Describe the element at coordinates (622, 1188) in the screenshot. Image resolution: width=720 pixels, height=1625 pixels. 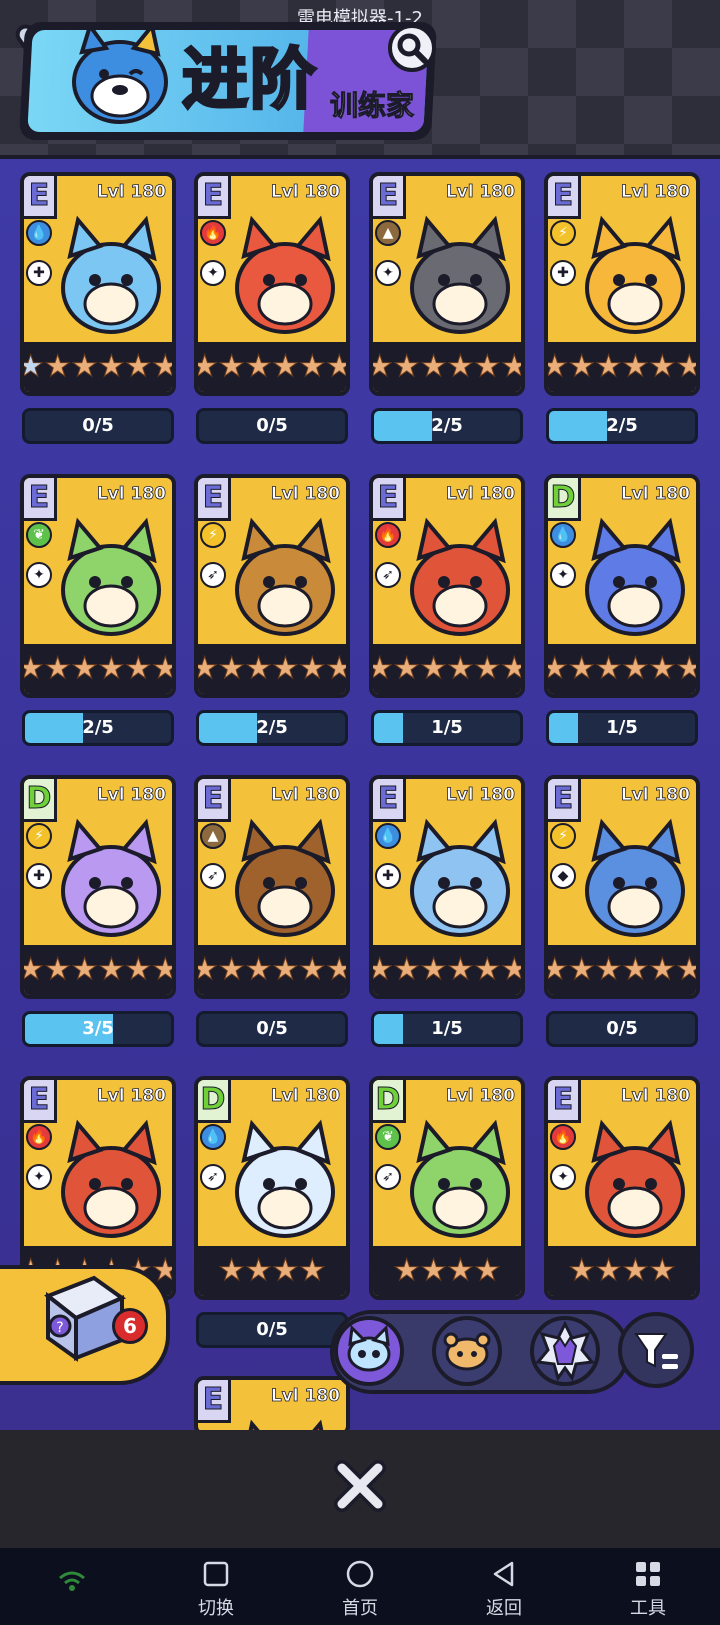
I see `monster-card: E Lvl 180 🔥 ✦ ★ ★ ★ ★` at that location.